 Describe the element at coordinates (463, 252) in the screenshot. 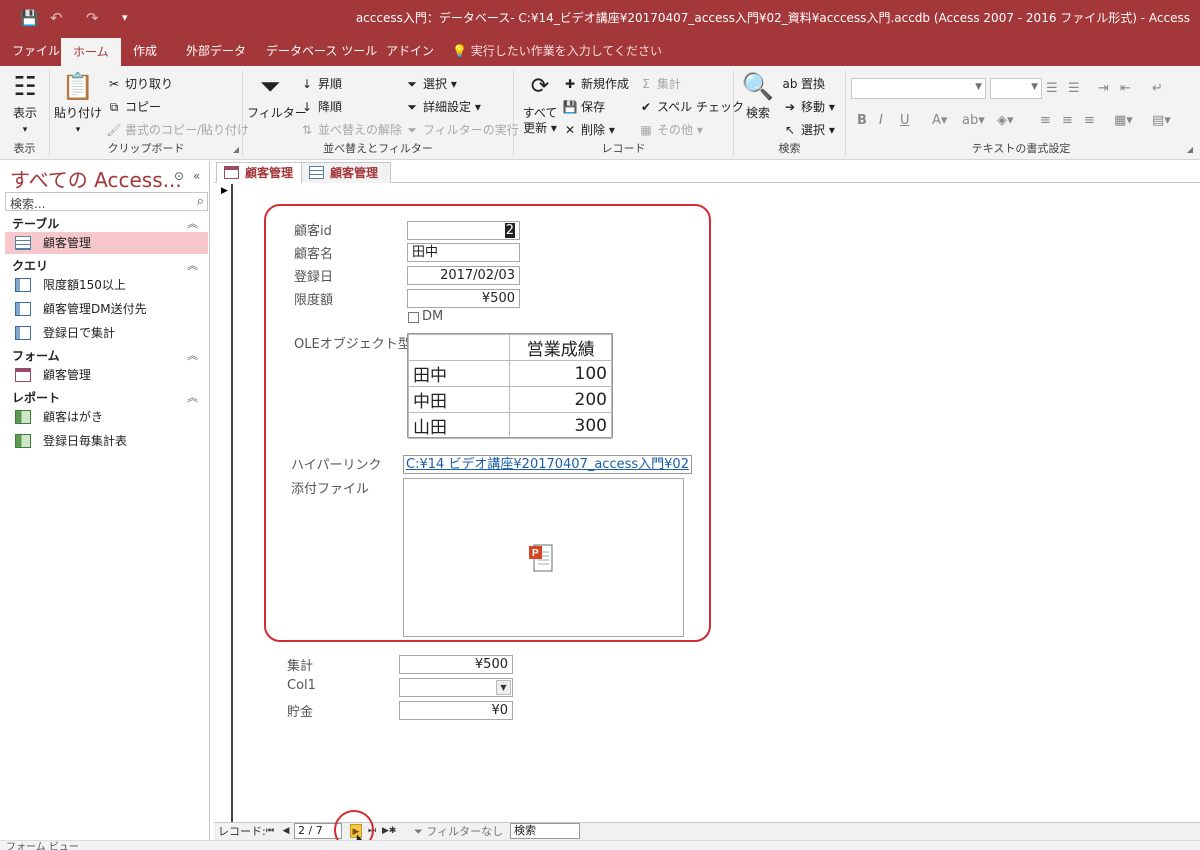

I see `customer-name-field: 田中` at that location.